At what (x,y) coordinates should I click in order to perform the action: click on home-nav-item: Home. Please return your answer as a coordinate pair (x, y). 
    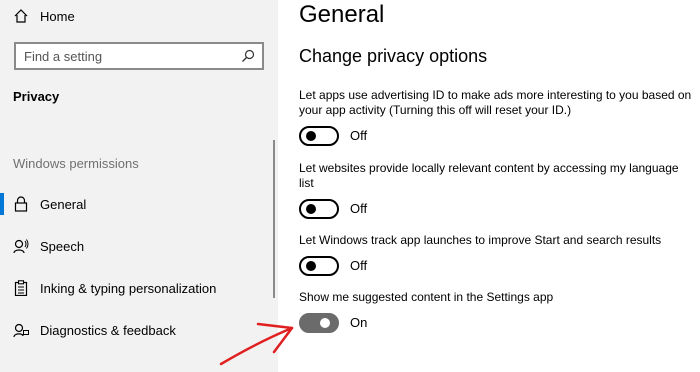
    Looking at the image, I should click on (139, 16).